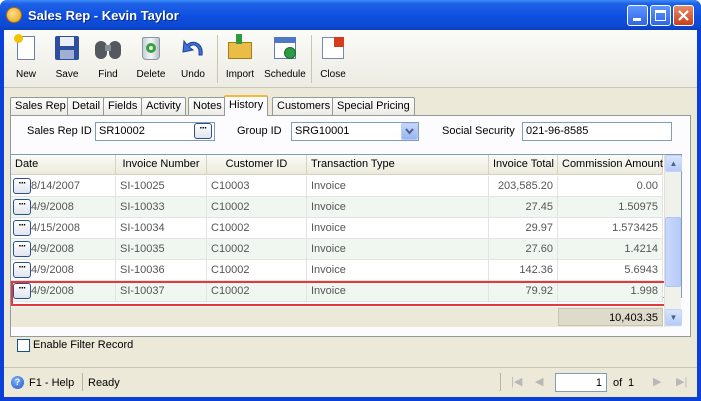  I want to click on filter-checkbox, so click(23, 345).